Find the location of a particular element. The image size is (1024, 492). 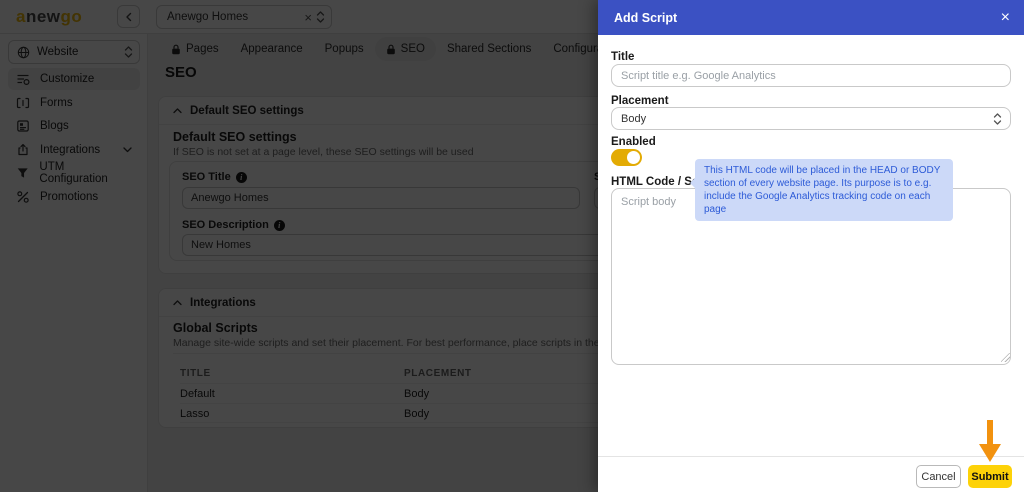

title-label: Title is located at coordinates (623, 57).